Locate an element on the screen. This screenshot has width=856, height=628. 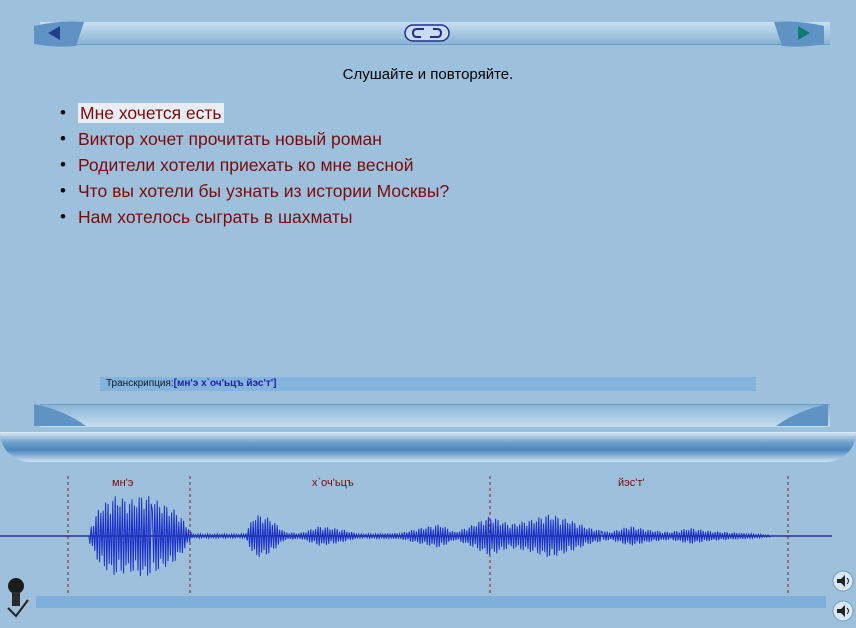
segment-label-3: йэс'т' is located at coordinates (631, 483).